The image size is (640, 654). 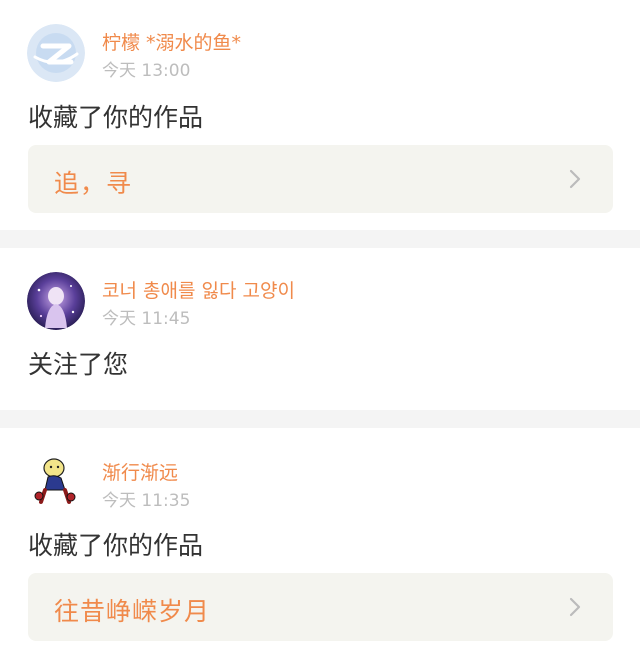 What do you see at coordinates (320, 179) in the screenshot?
I see `work-link: 追，寻` at bounding box center [320, 179].